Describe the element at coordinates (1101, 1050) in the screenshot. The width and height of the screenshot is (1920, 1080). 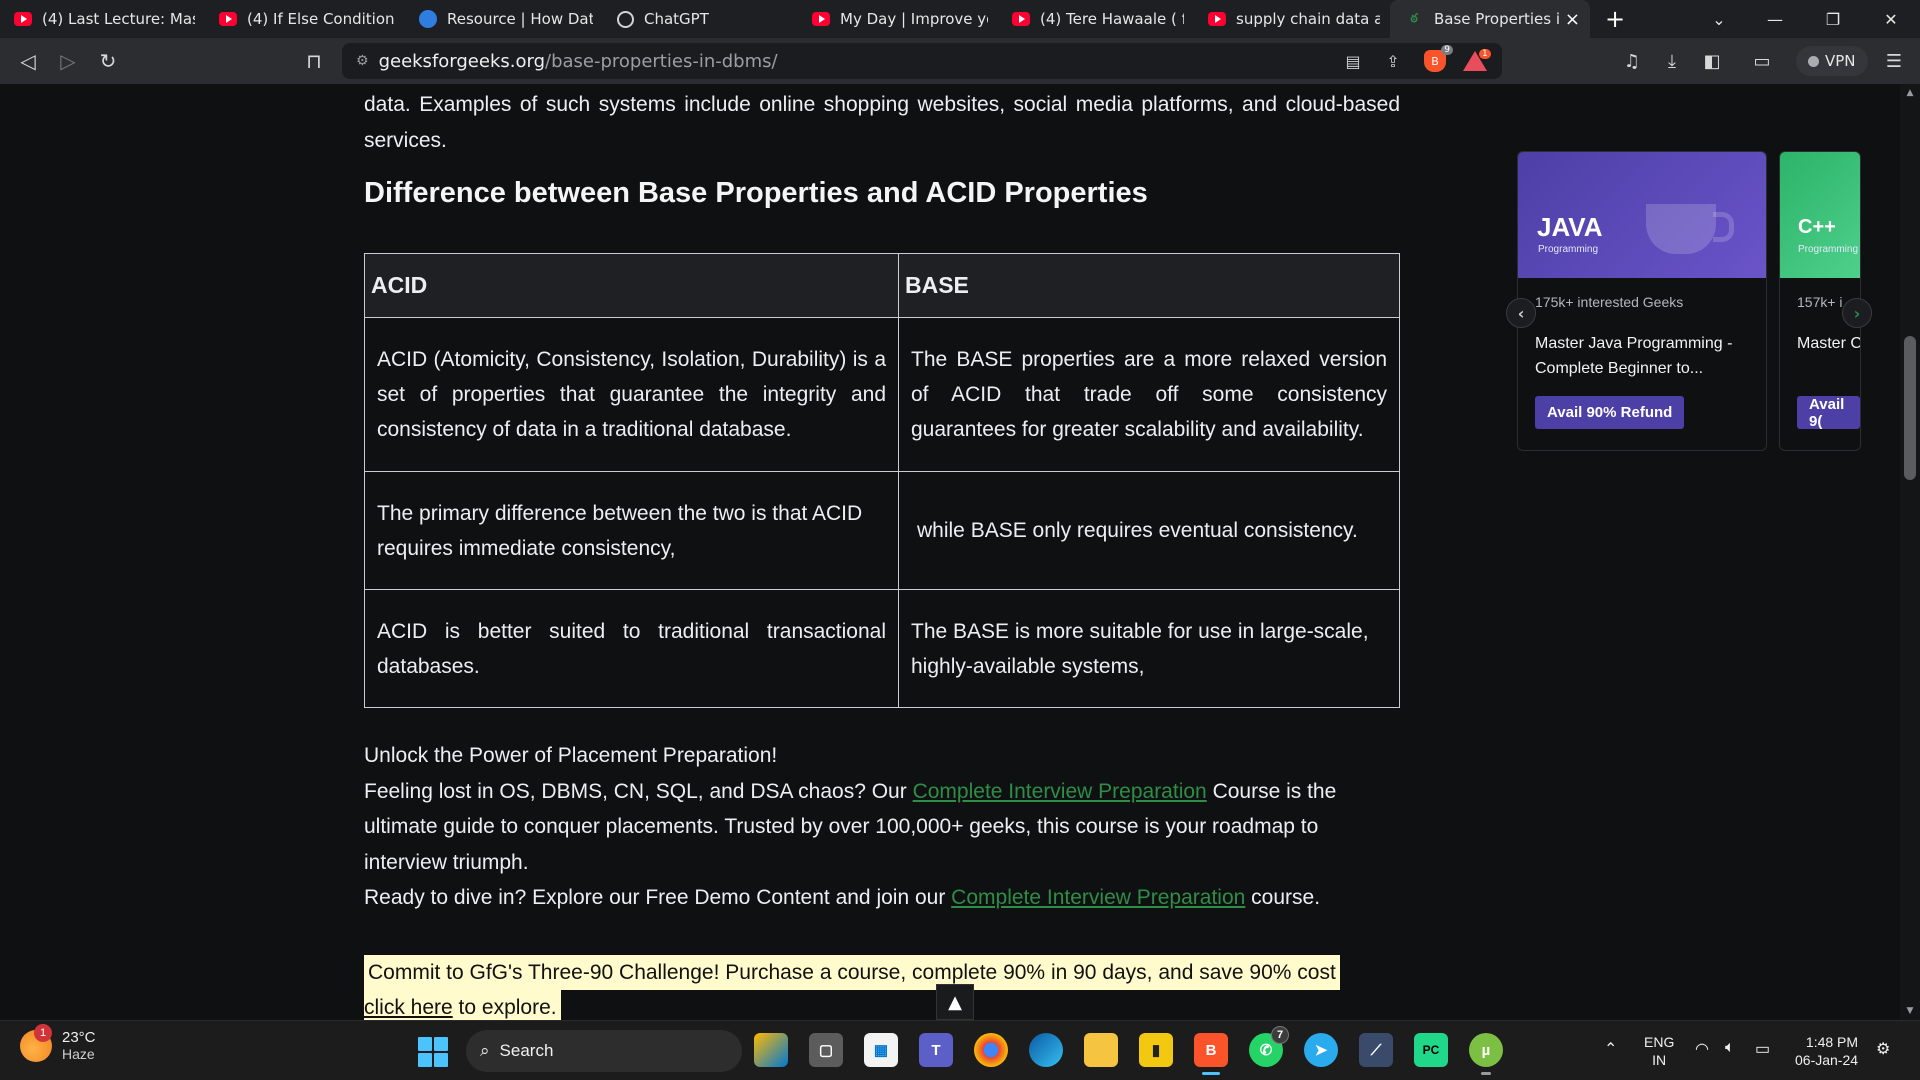
I see `file-explorer-icon` at that location.